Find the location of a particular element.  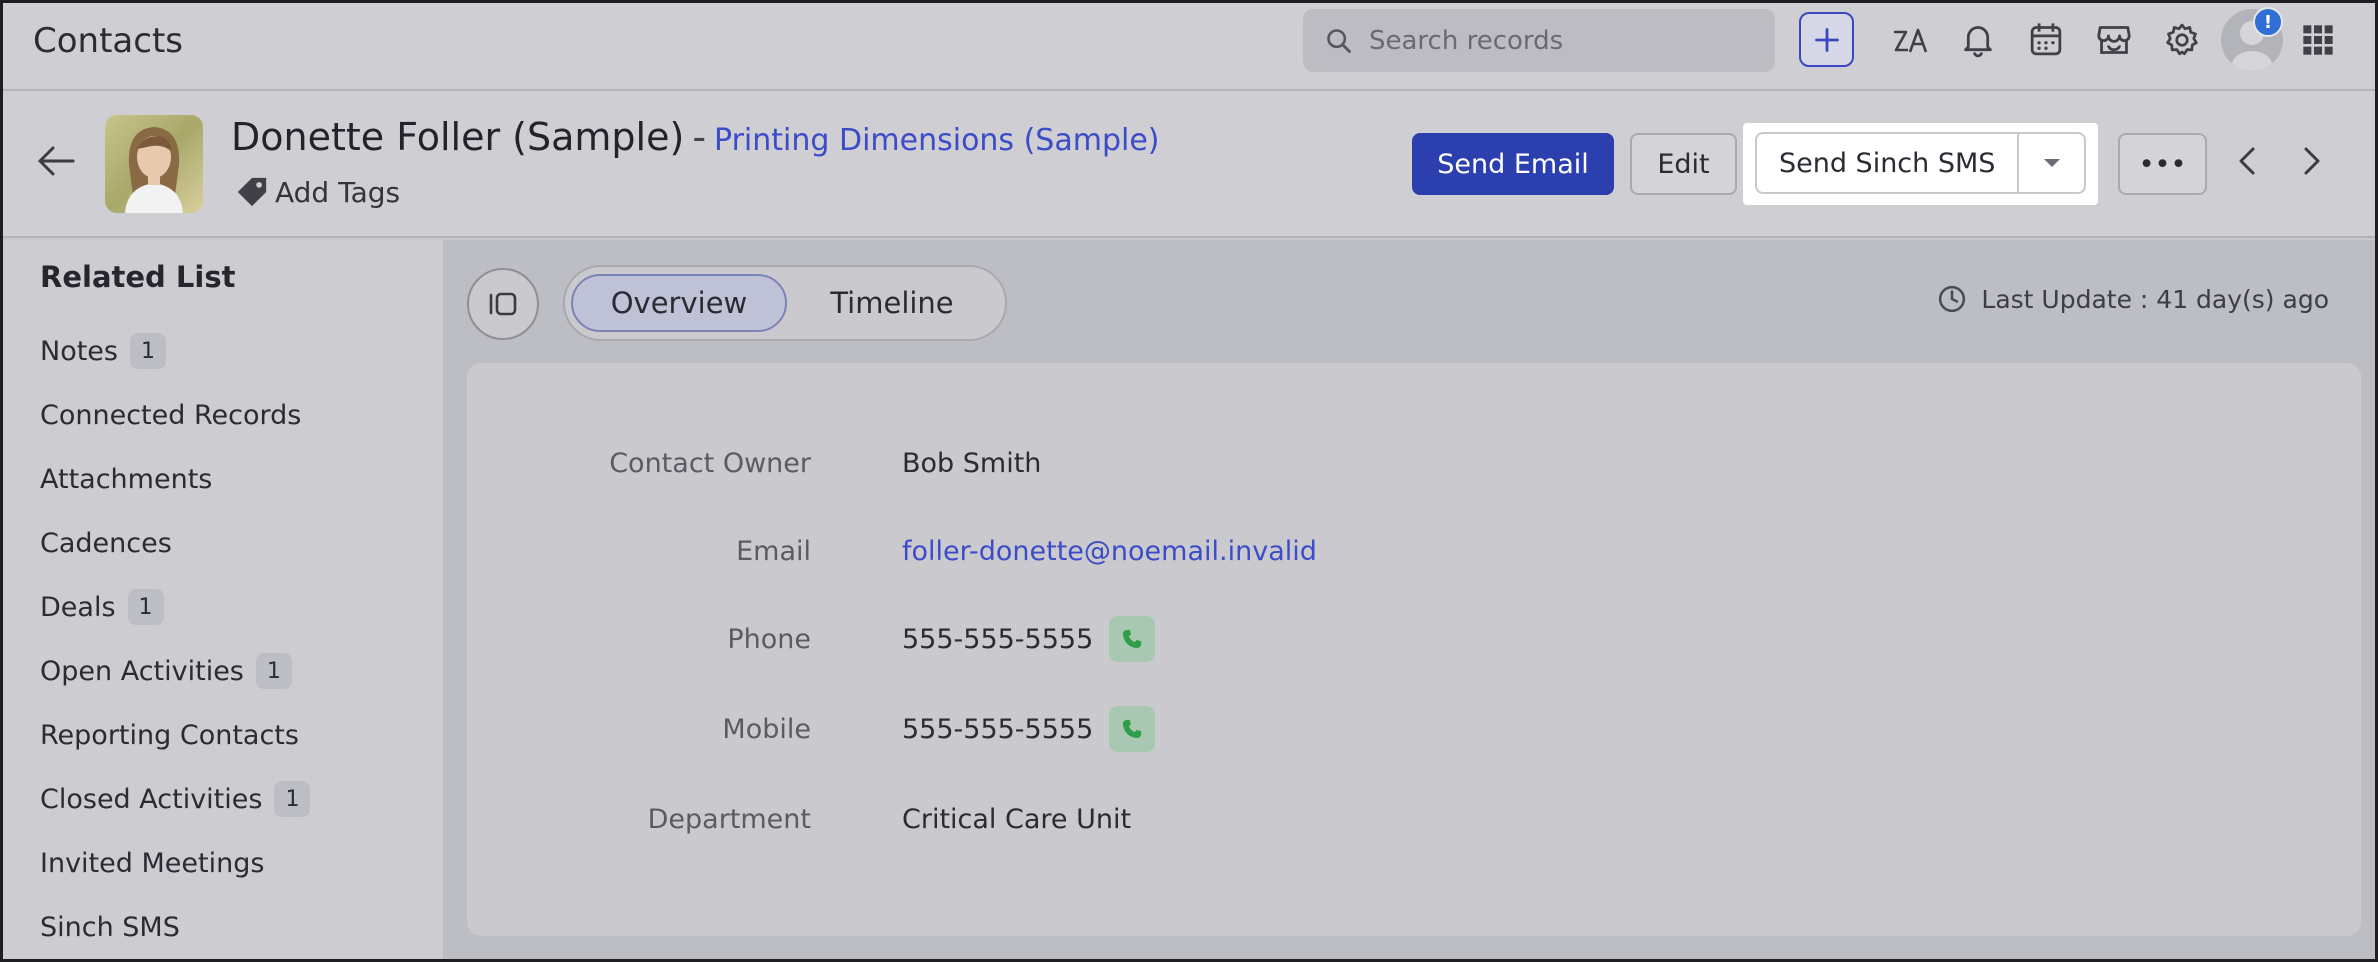

call-mobile-button is located at coordinates (1132, 729).